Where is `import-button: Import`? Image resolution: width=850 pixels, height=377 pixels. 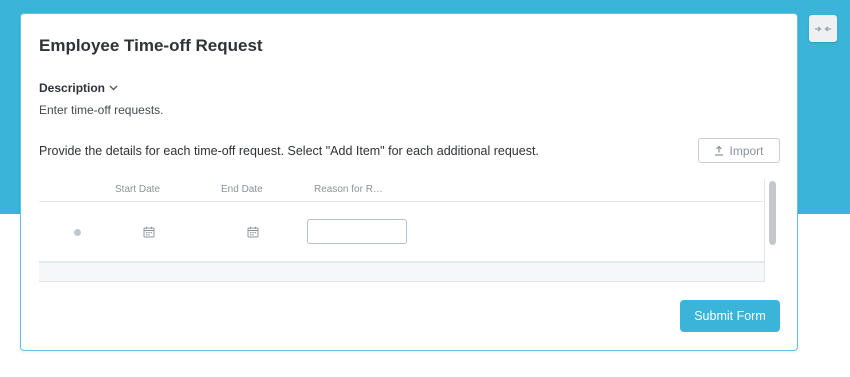
import-button: Import is located at coordinates (739, 150).